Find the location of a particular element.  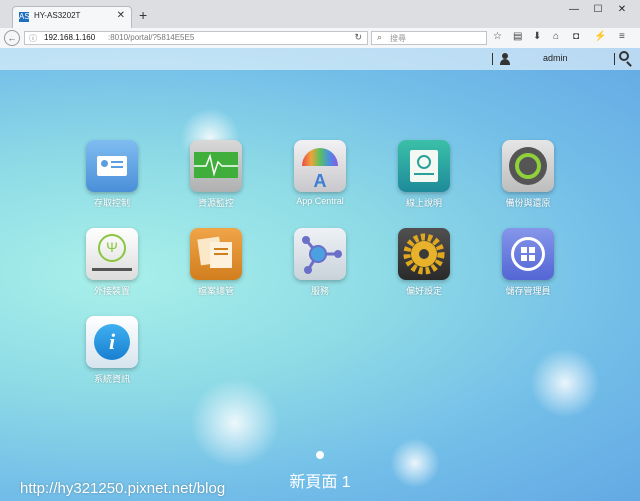

app-system-information: i 系統資訊 is located at coordinates (112, 350).